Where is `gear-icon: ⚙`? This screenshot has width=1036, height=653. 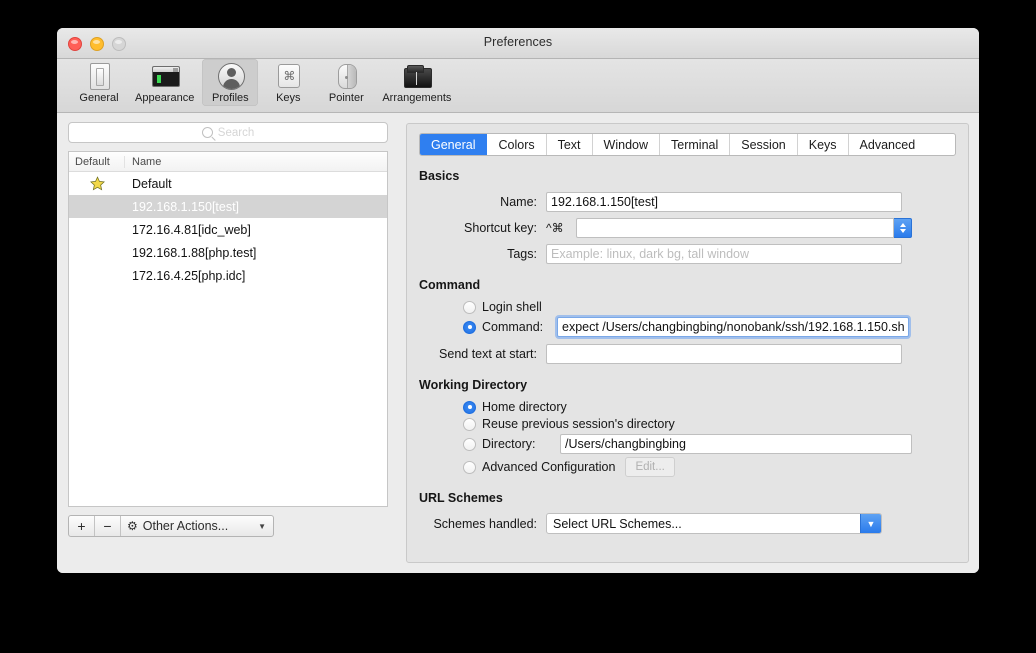
gear-icon: ⚙ is located at coordinates (132, 526).